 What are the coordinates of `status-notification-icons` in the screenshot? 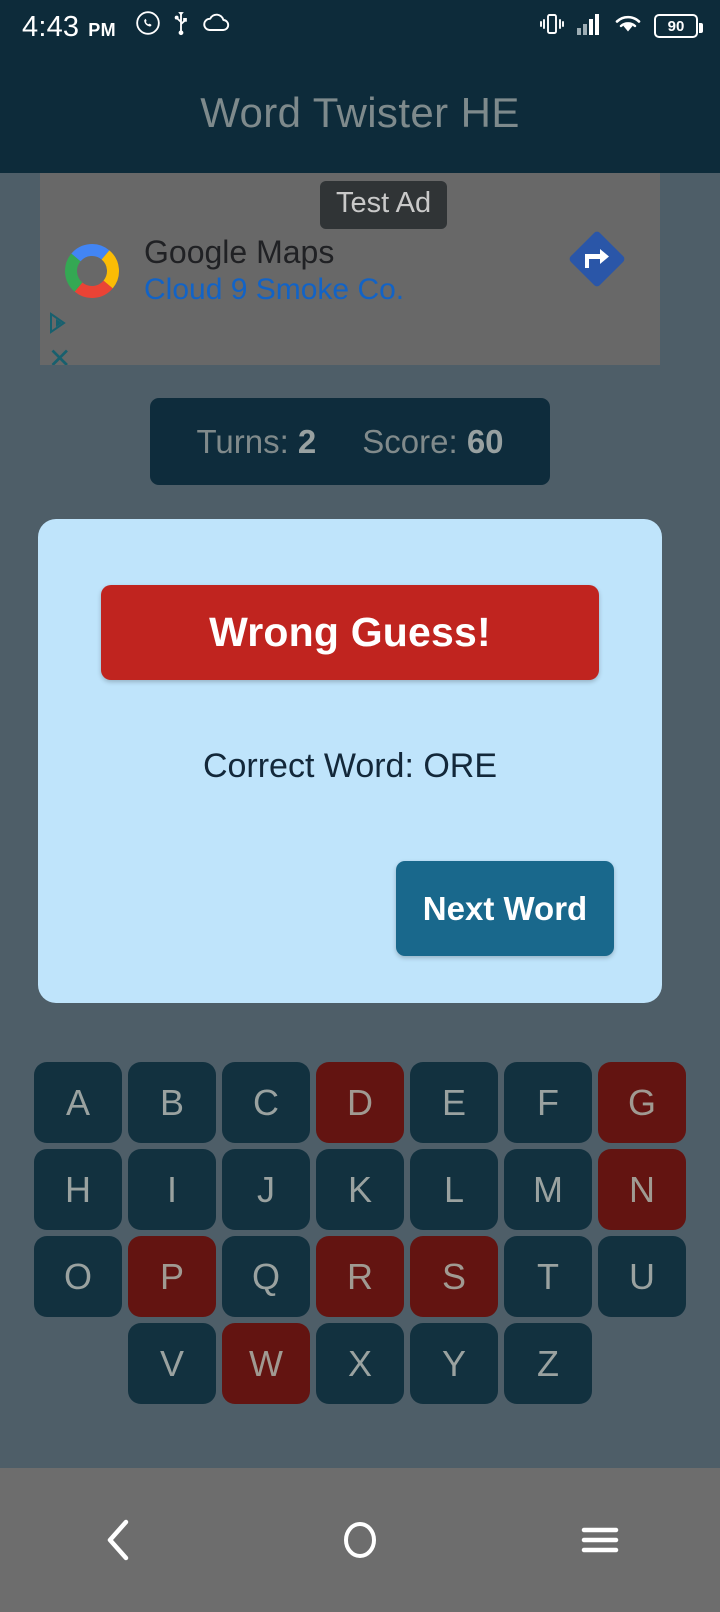 It's located at (183, 25).